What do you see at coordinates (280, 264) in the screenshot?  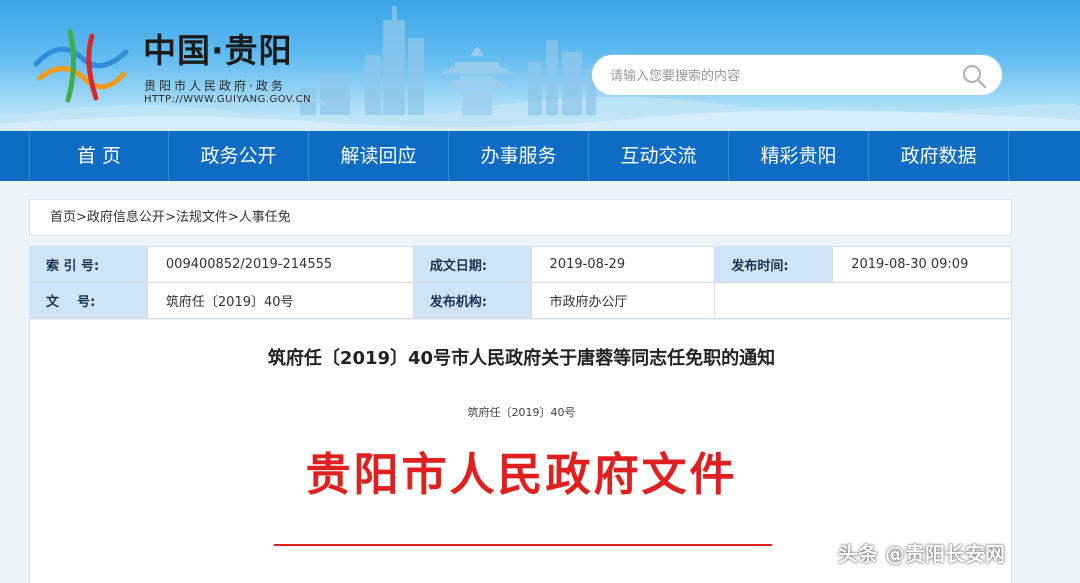 I see `index-number-value: 009400852/2019-214555` at bounding box center [280, 264].